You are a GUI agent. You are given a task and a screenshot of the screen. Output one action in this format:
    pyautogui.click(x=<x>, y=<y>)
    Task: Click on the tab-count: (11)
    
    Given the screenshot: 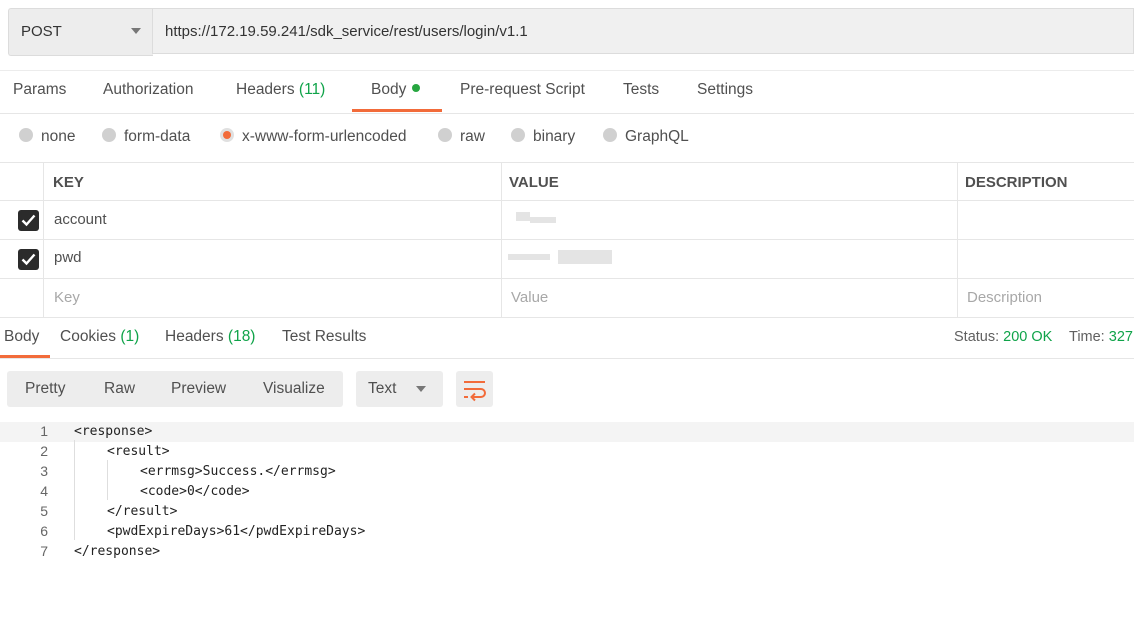 What is the action you would take?
    pyautogui.click(x=312, y=89)
    